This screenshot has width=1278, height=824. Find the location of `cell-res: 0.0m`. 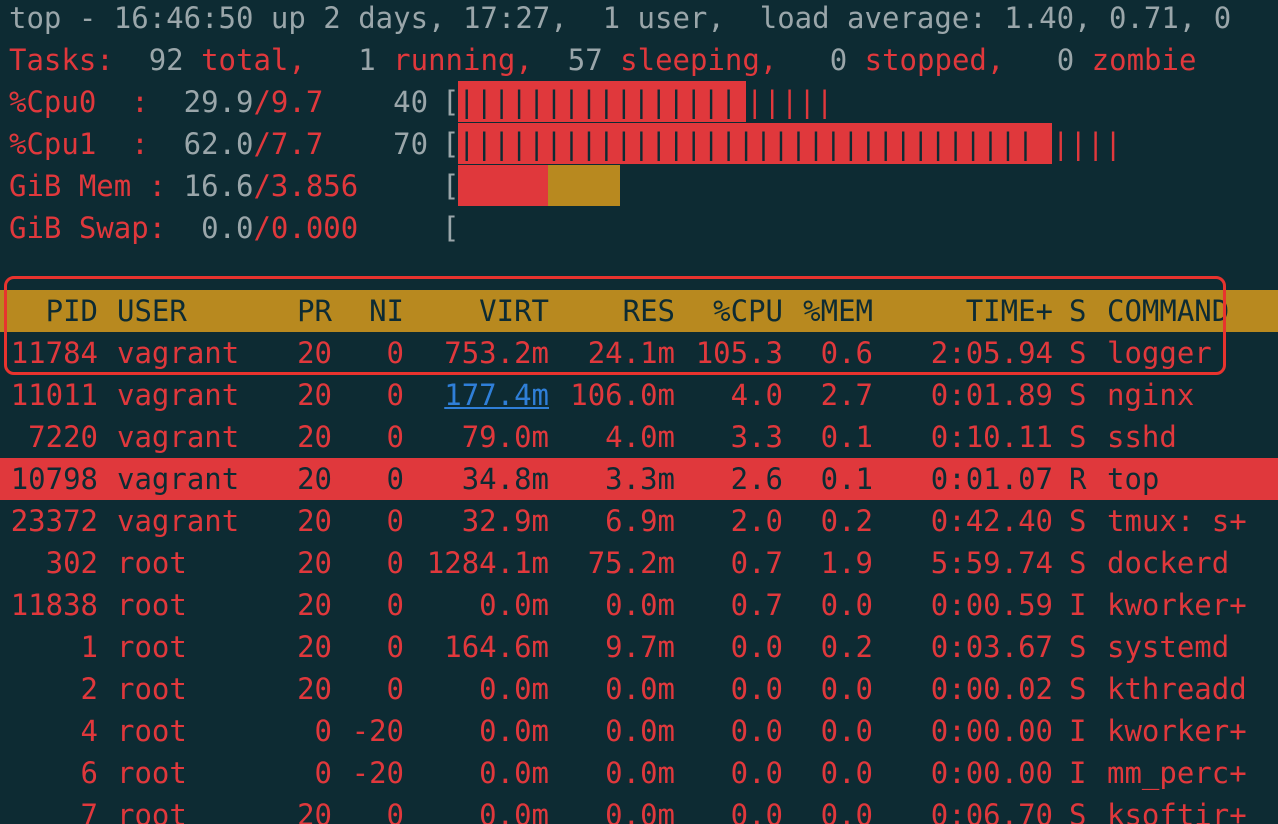

cell-res: 0.0m is located at coordinates (640, 689).